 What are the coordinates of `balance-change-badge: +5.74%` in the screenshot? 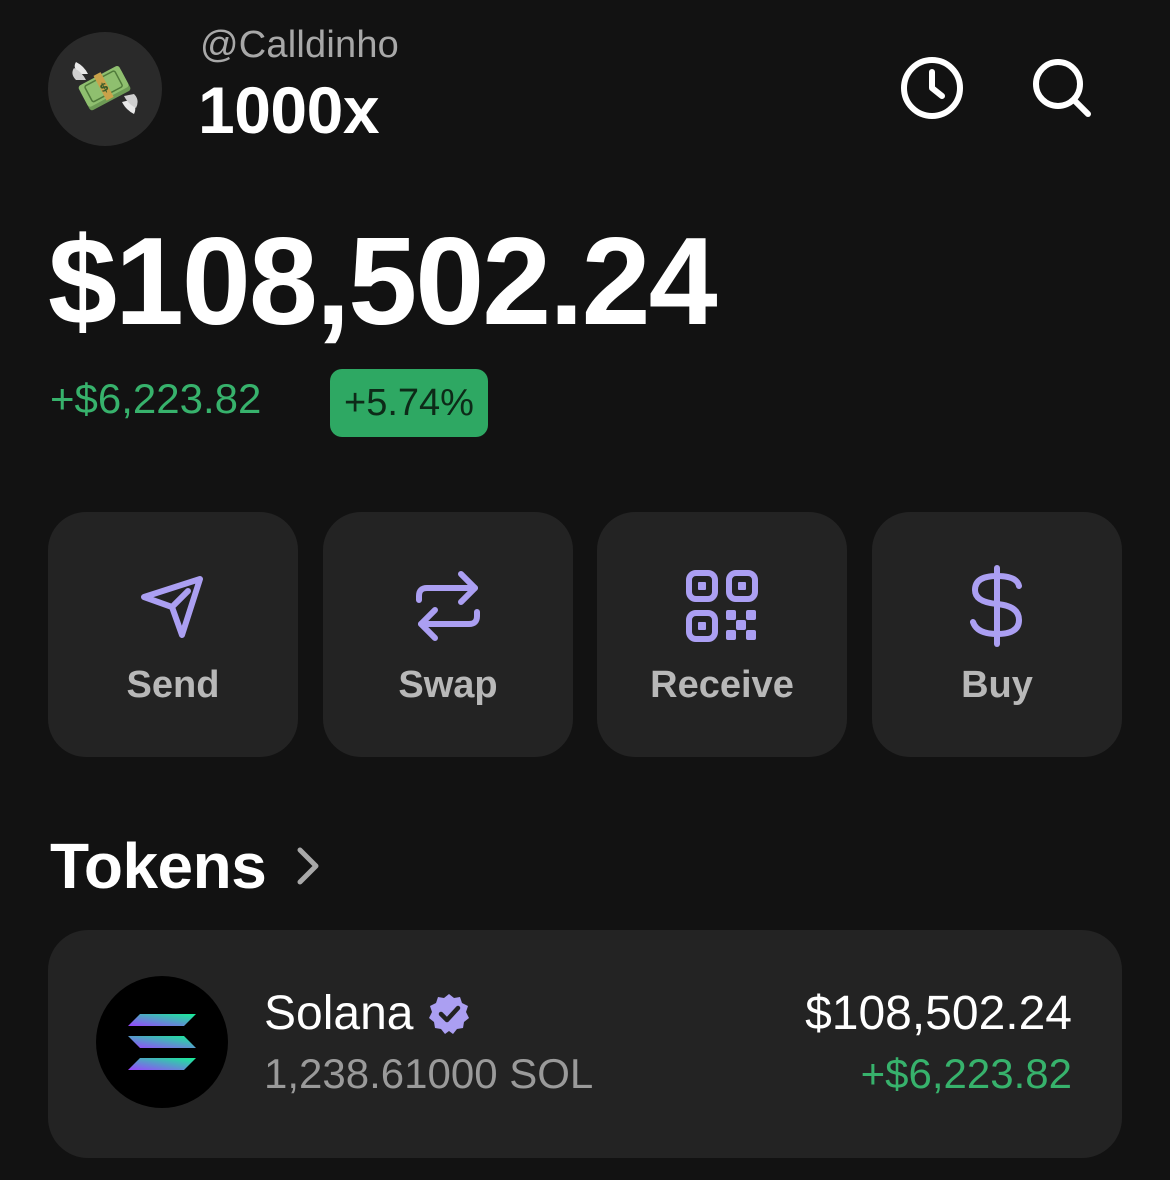 It's located at (409, 403).